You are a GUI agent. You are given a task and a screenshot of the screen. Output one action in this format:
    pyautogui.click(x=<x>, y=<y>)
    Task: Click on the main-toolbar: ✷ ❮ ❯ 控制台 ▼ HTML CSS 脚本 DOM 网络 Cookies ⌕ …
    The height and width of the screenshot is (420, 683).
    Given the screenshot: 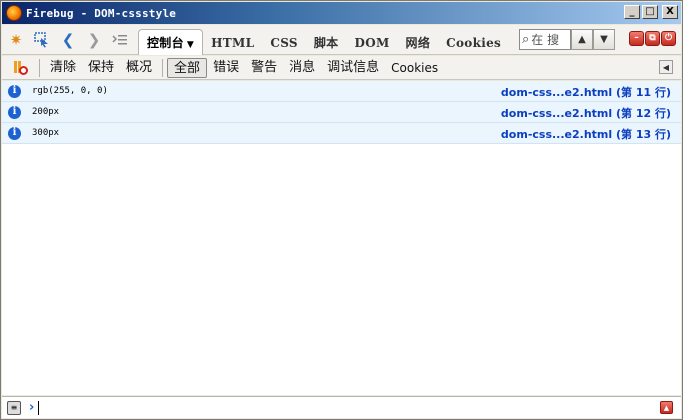 What is the action you would take?
    pyautogui.click(x=341, y=40)
    